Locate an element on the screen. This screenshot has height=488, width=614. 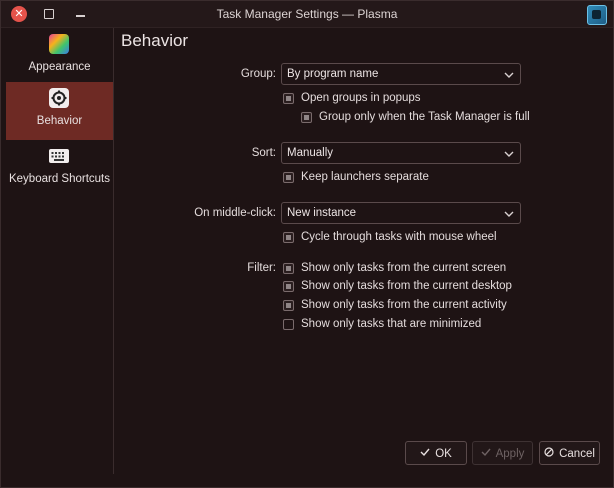
group-label: Group: is located at coordinates (258, 74).